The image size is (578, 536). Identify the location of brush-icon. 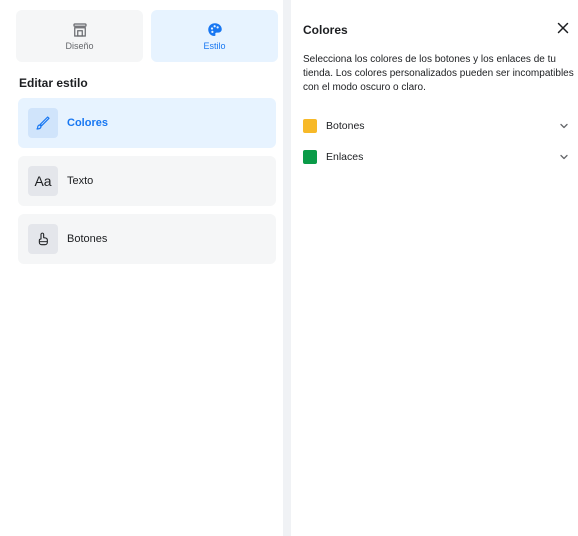
(43, 123).